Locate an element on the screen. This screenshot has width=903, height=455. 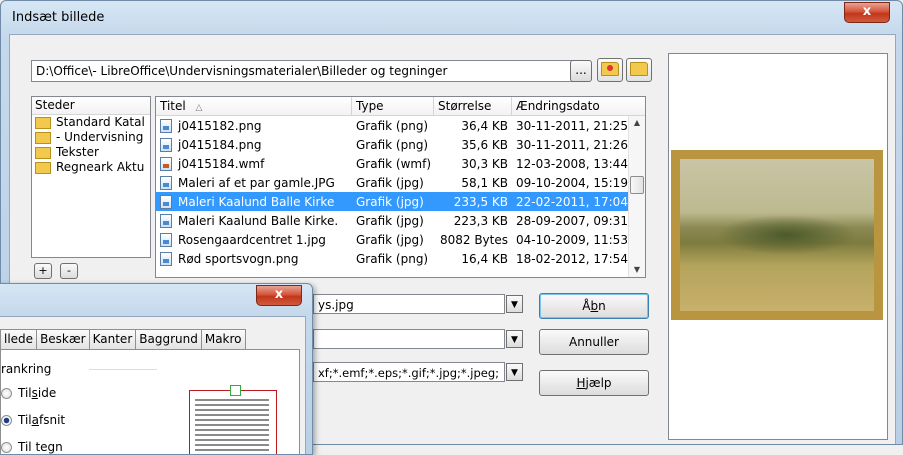
anchor-marker is located at coordinates (235, 390).